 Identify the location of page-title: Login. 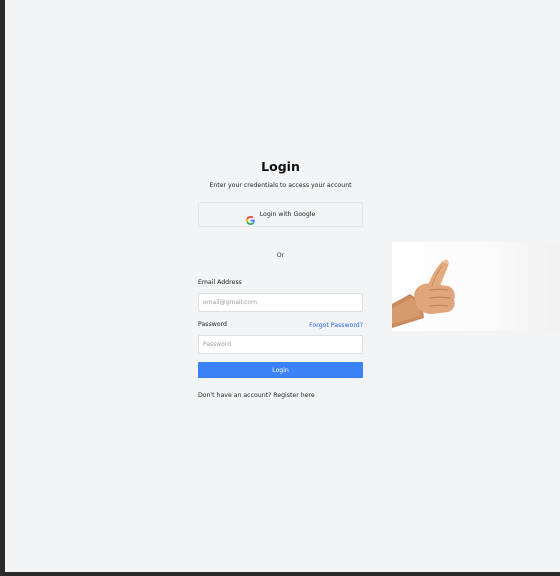
(280, 166).